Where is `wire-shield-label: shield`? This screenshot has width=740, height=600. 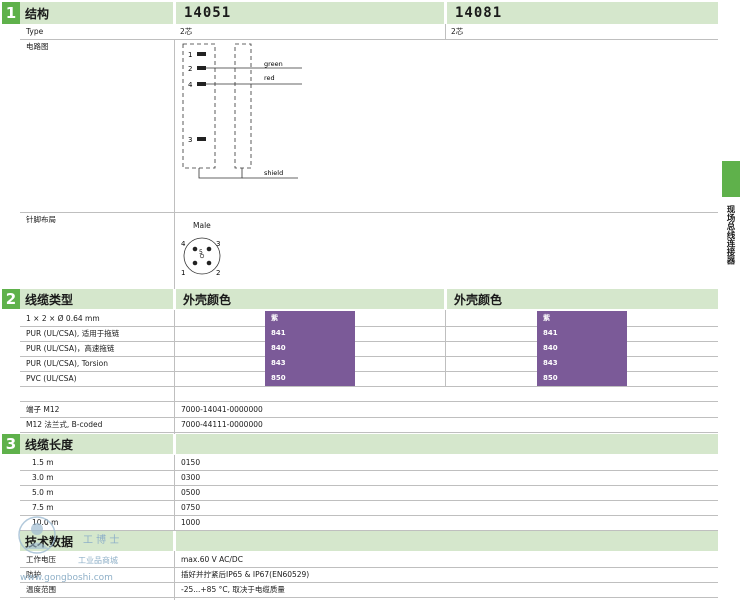 wire-shield-label: shield is located at coordinates (273, 173).